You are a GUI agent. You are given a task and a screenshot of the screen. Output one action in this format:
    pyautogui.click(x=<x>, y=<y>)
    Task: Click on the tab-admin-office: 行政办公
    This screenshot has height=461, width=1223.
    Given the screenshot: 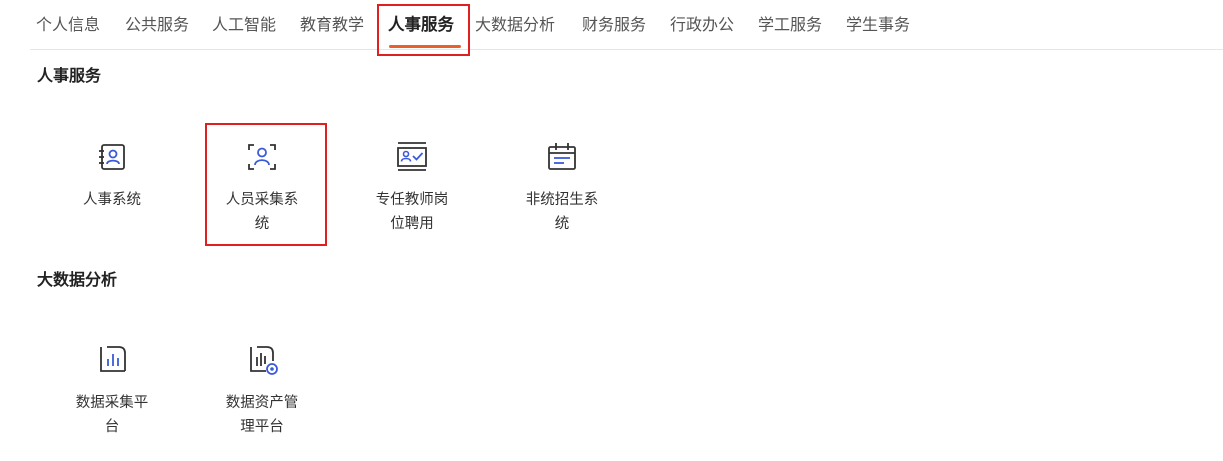 What is the action you would take?
    pyautogui.click(x=702, y=25)
    